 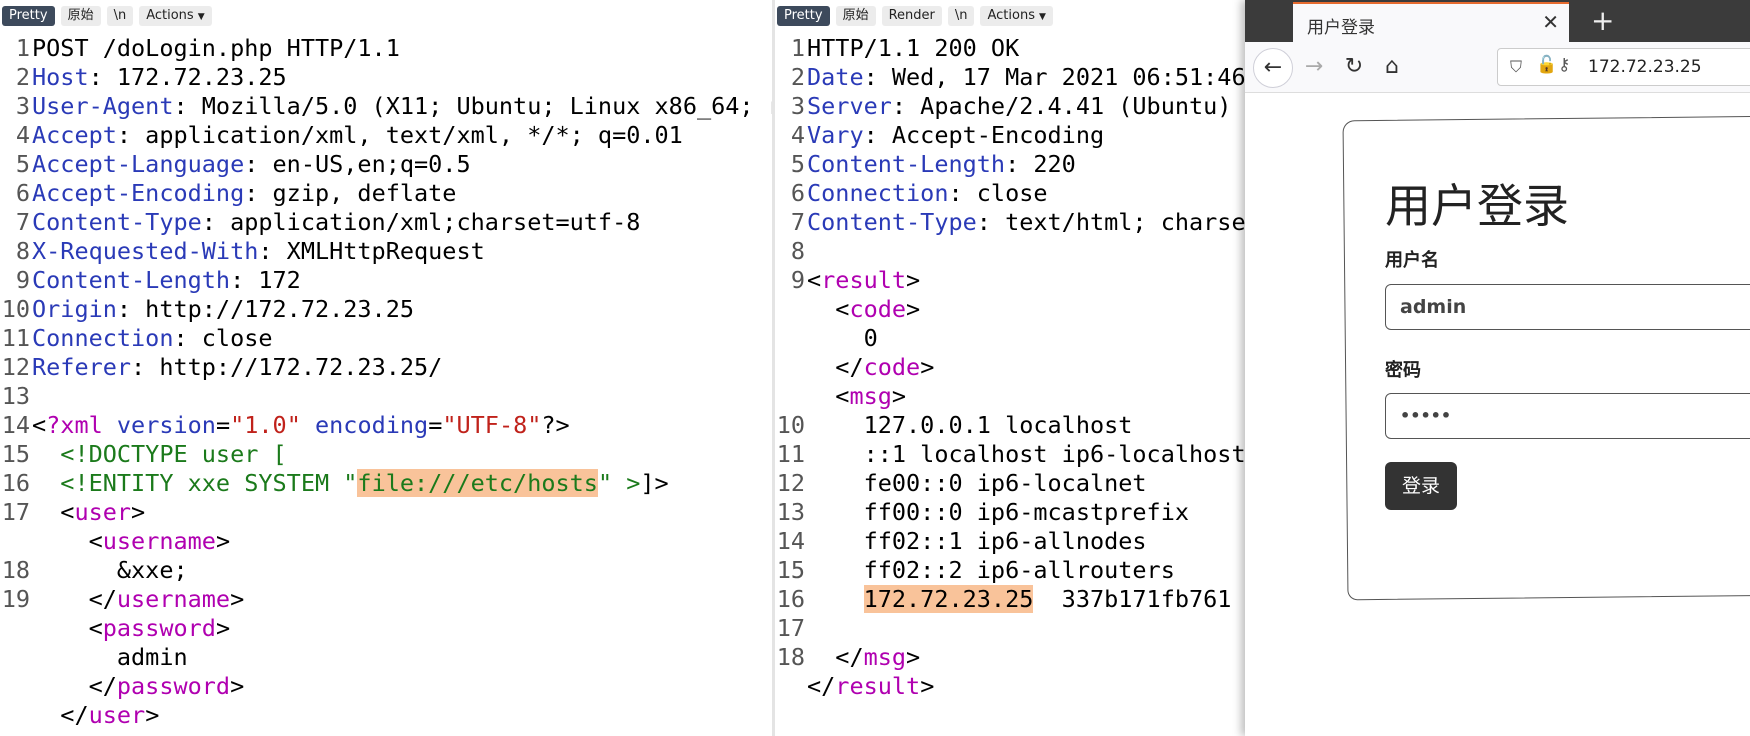 I want to click on code-token: POST /doLogin.php HTTP/1.1, so click(x=216, y=48).